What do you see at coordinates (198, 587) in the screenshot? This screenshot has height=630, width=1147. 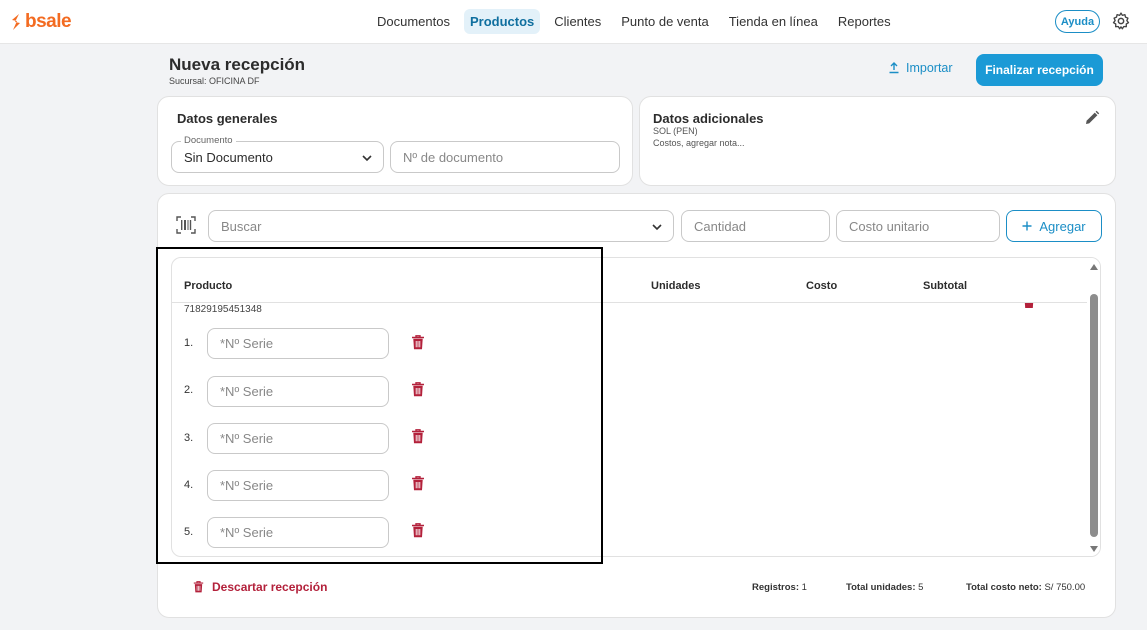 I see `trash-icon` at bounding box center [198, 587].